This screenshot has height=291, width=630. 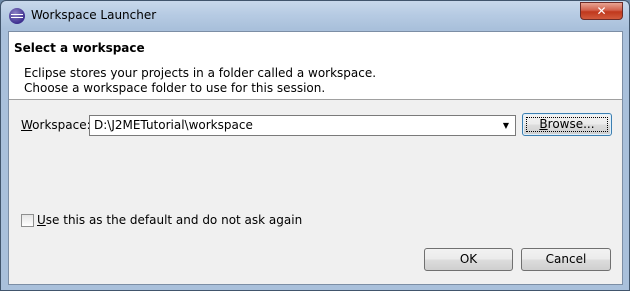 I want to click on dropdown-arrow-icon: ▼, so click(x=506, y=126).